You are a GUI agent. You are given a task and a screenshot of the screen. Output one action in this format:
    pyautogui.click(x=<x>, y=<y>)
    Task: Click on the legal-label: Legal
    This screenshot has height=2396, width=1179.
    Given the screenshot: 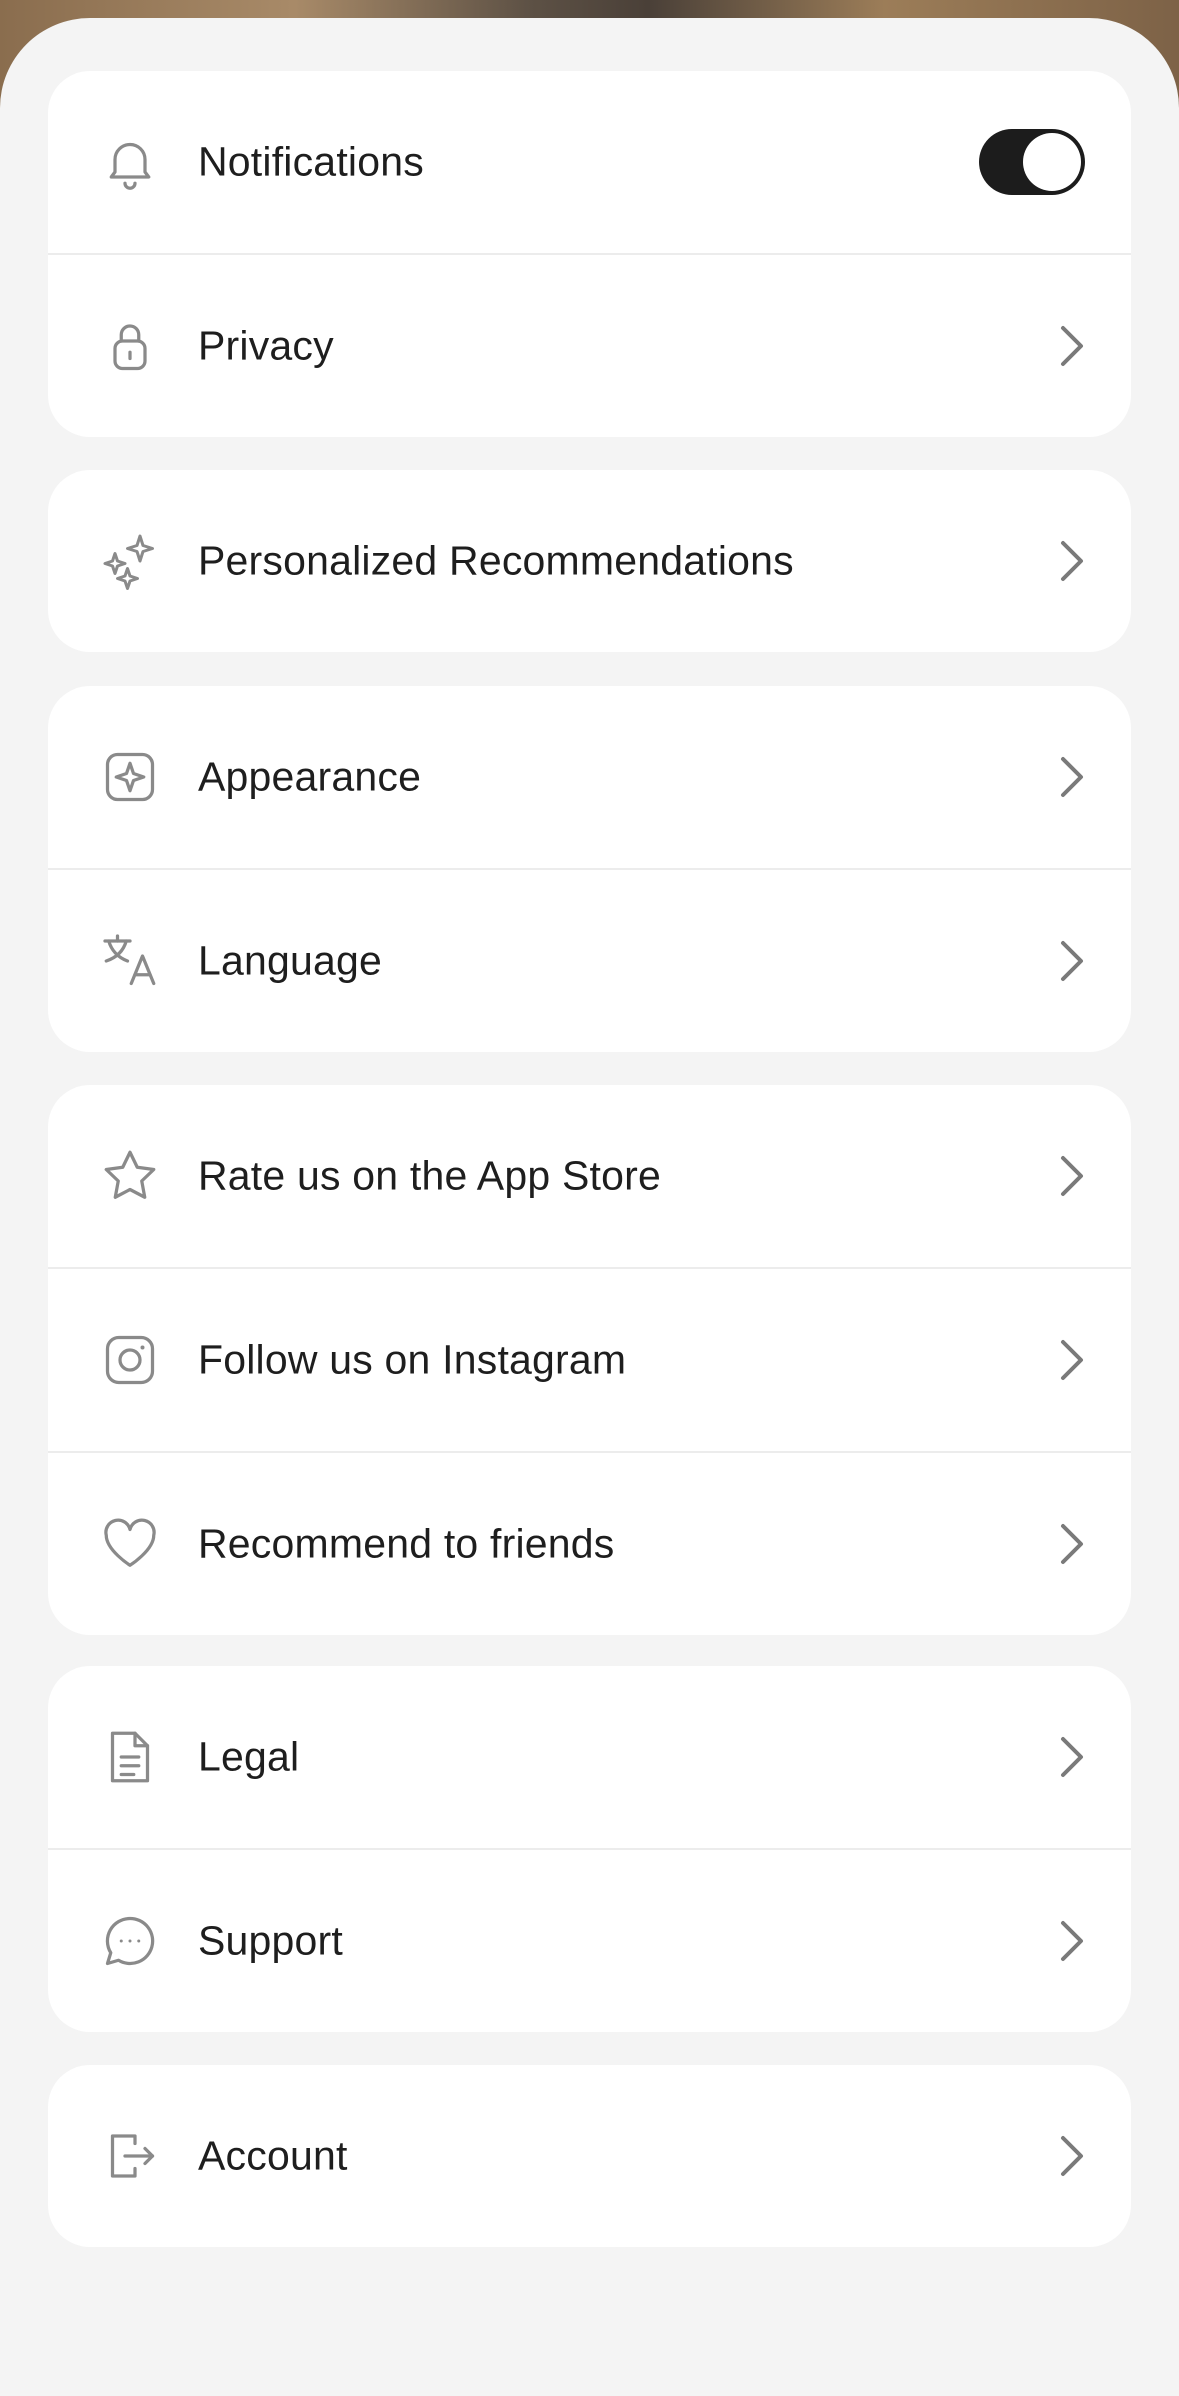 What is the action you would take?
    pyautogui.click(x=249, y=1756)
    